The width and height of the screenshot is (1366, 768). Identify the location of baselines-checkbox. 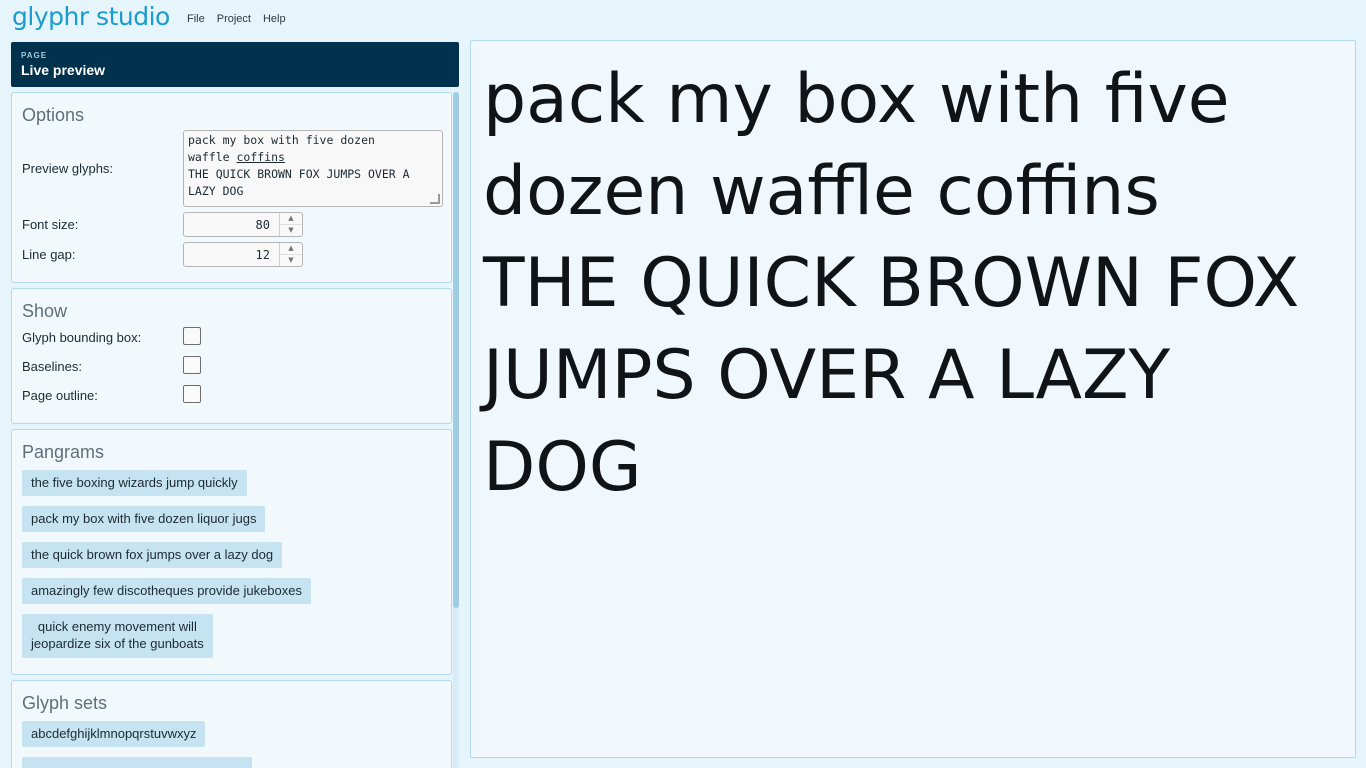
(192, 365).